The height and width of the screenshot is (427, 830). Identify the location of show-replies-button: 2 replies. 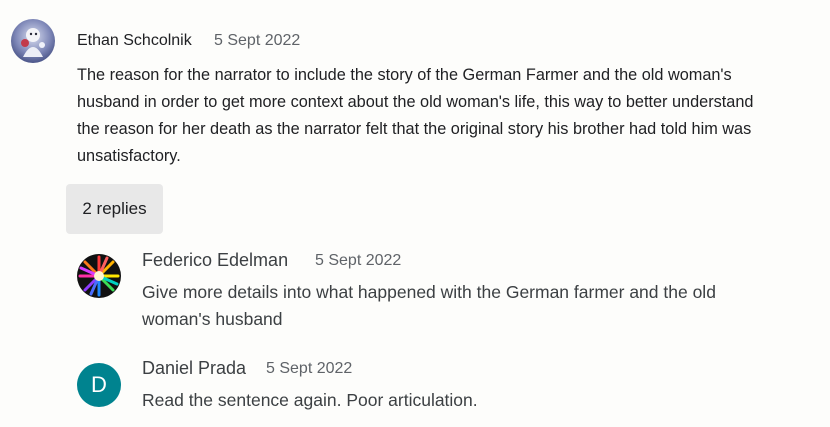
(114, 209).